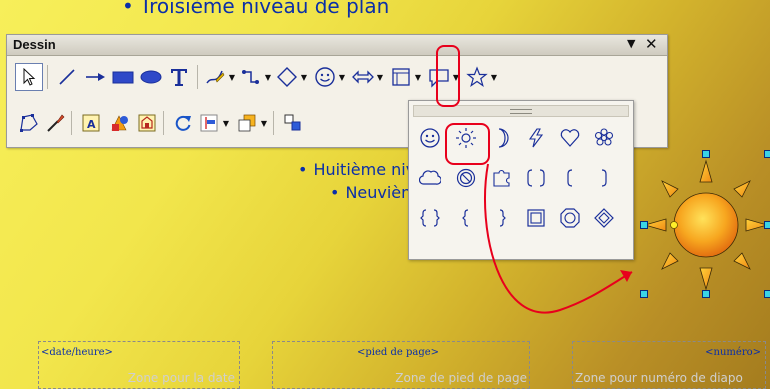 This screenshot has height=389, width=770. Describe the element at coordinates (29, 77) in the screenshot. I see `select-arrow-icon` at that location.